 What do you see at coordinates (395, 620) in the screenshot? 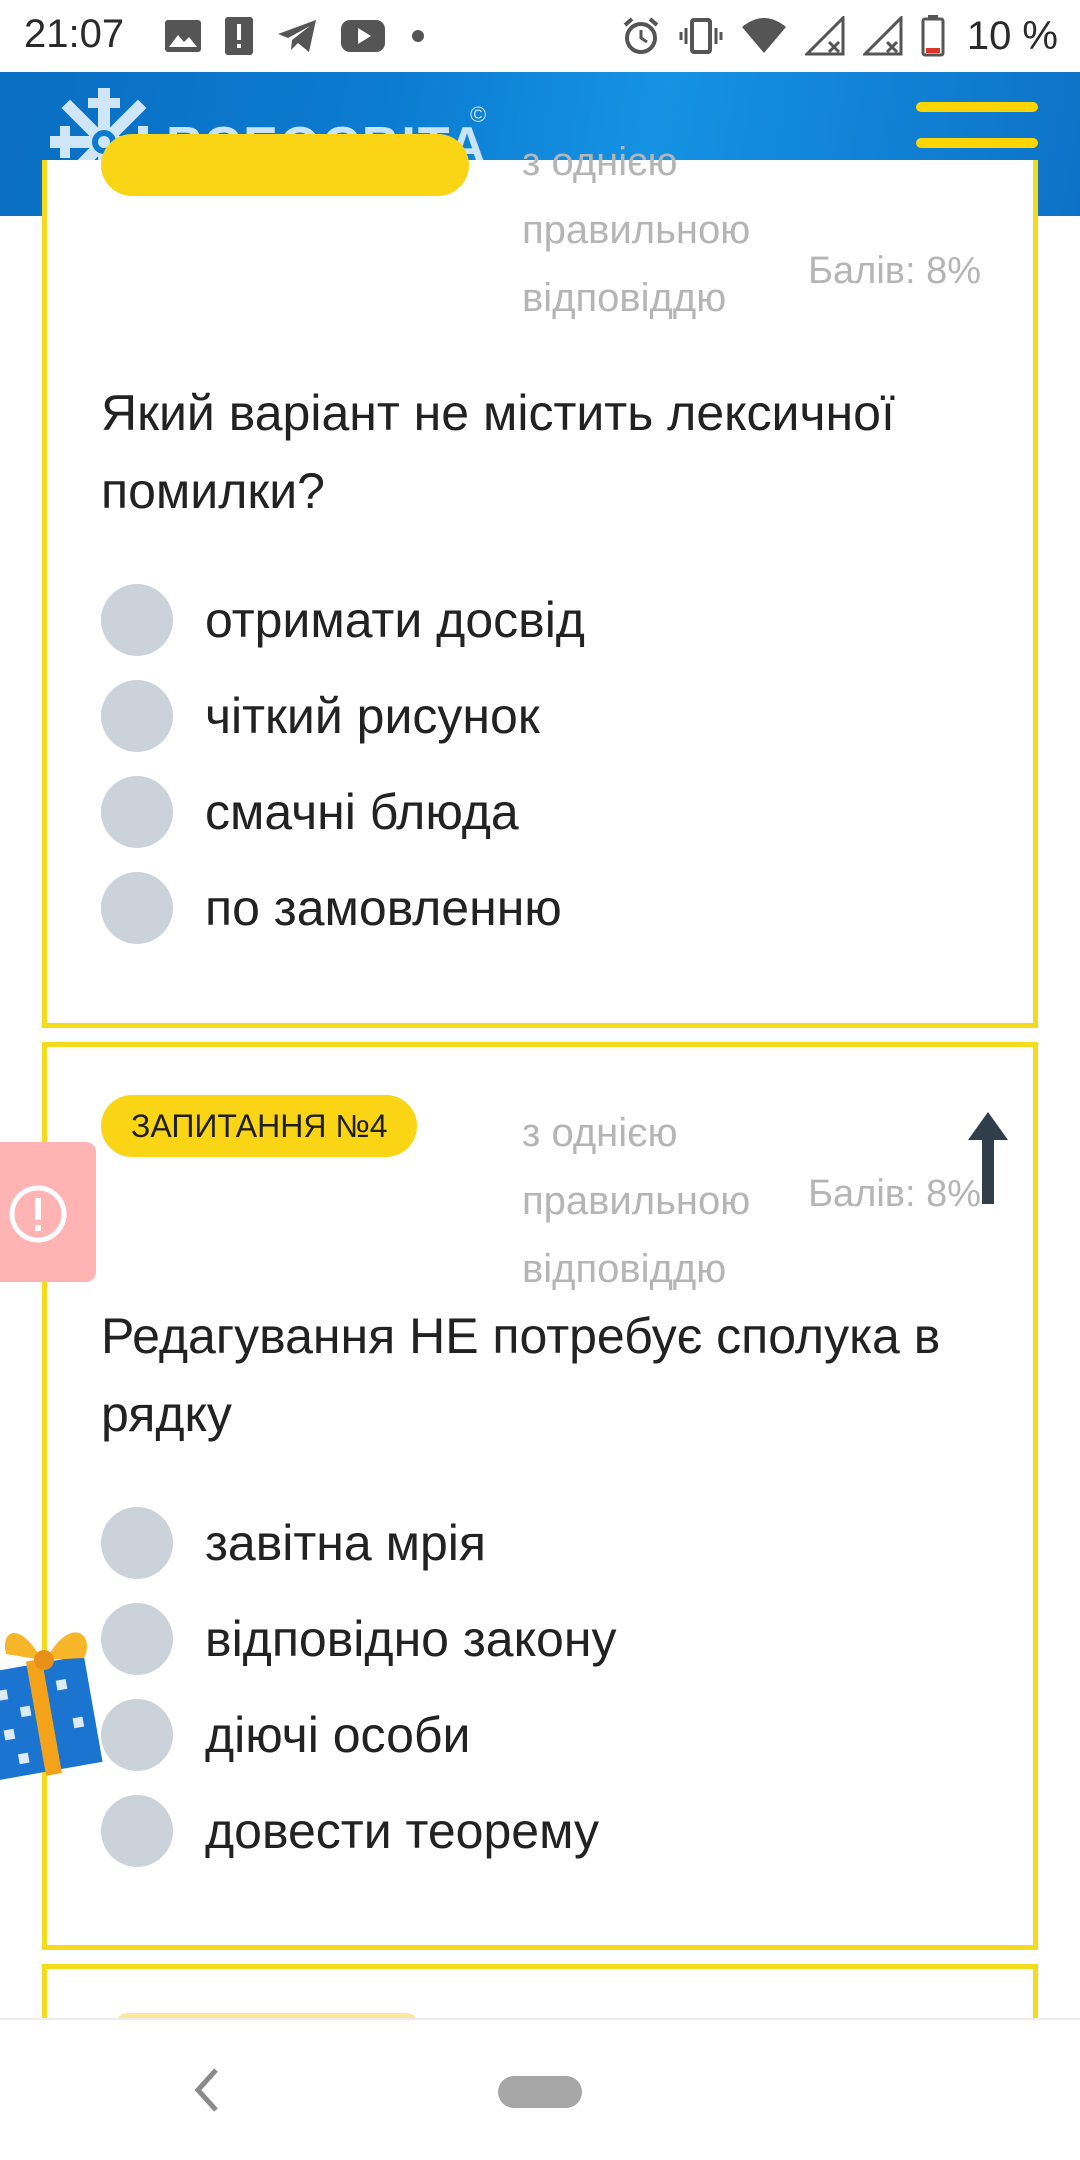
I see `answer-label: отримати досвід` at bounding box center [395, 620].